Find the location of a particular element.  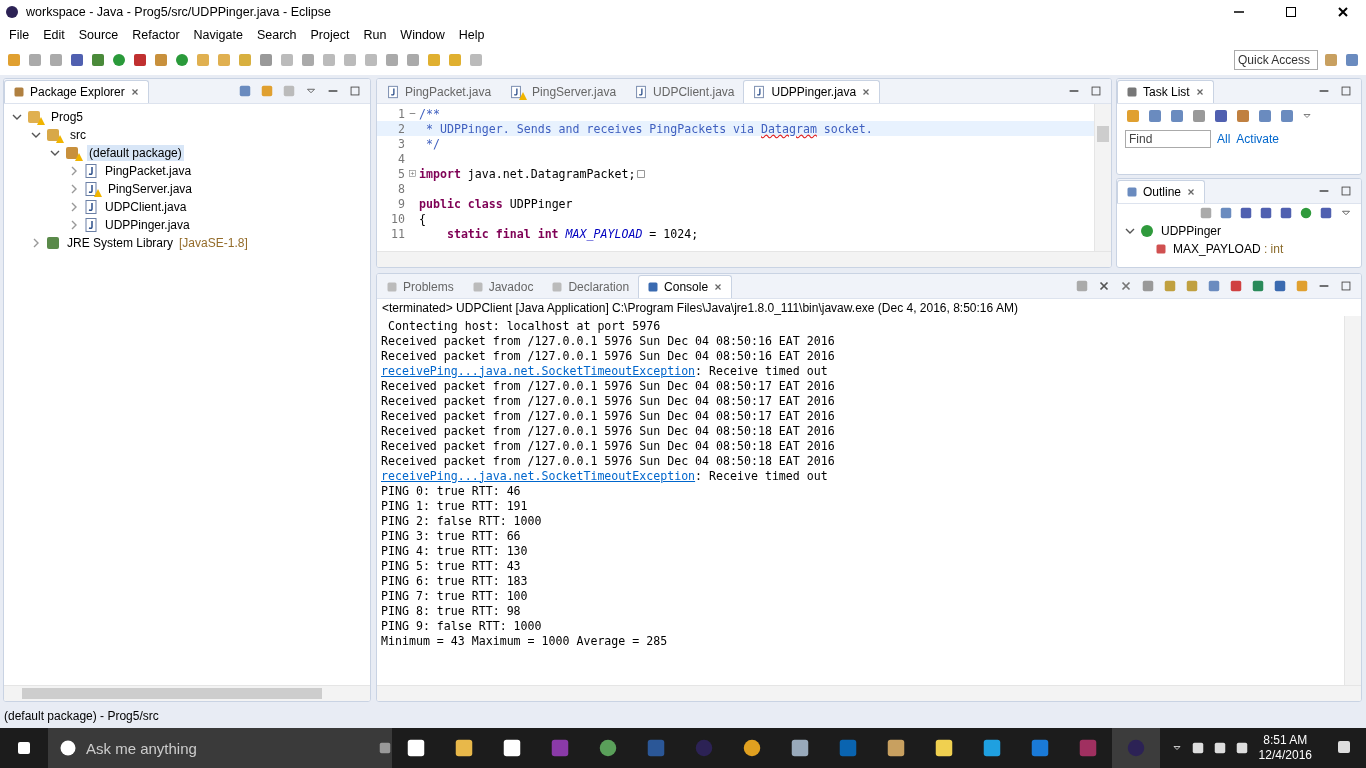

console-header: <terminated> UDPClient [Java Application] C:\Program Files\Java\jre1.8.0_111\bin\javaw.exe (Dec 4, 2016, 8:50:16 AM) is located at coordinates (700, 307).